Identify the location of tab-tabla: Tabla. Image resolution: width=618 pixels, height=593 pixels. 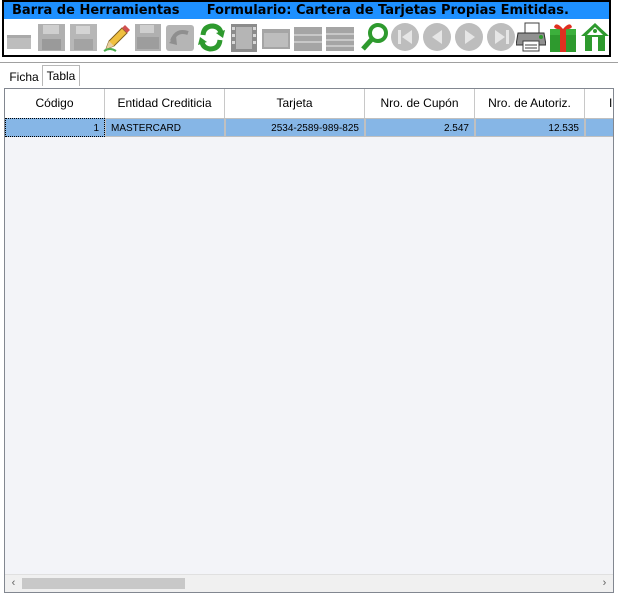
(61, 75).